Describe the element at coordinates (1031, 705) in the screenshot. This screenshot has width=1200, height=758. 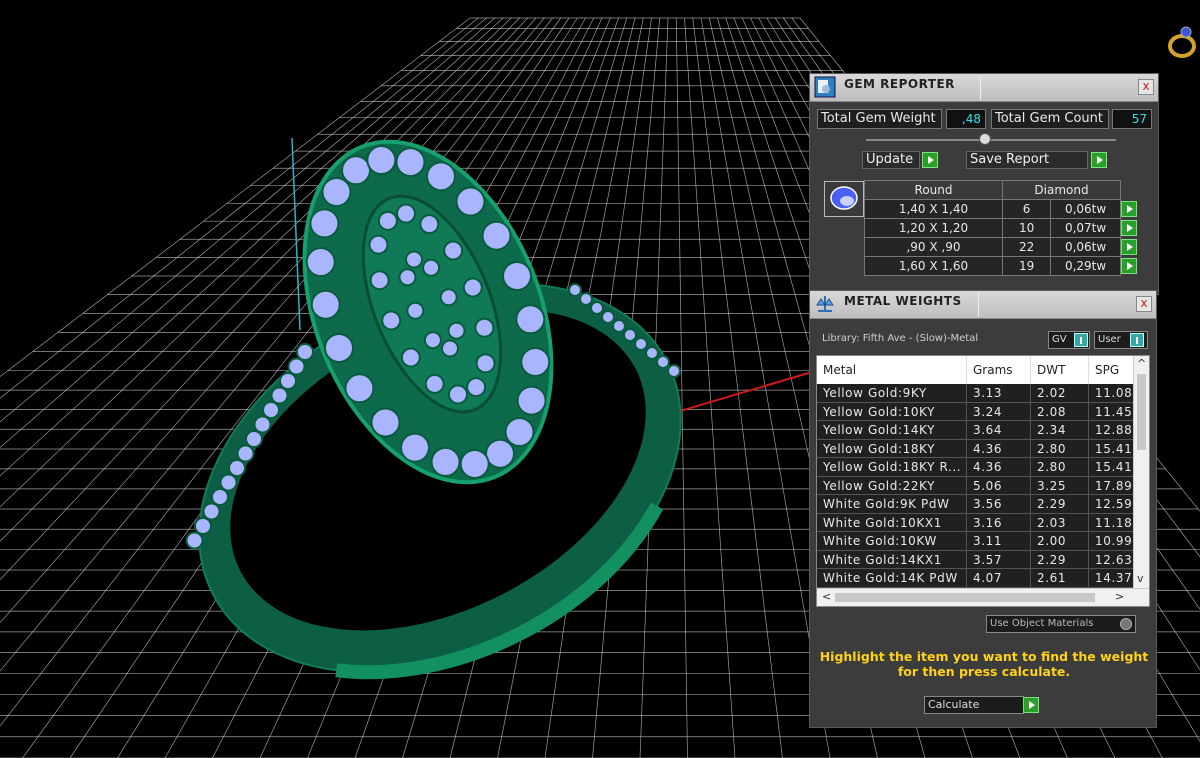
I see `calculate-play-button` at that location.